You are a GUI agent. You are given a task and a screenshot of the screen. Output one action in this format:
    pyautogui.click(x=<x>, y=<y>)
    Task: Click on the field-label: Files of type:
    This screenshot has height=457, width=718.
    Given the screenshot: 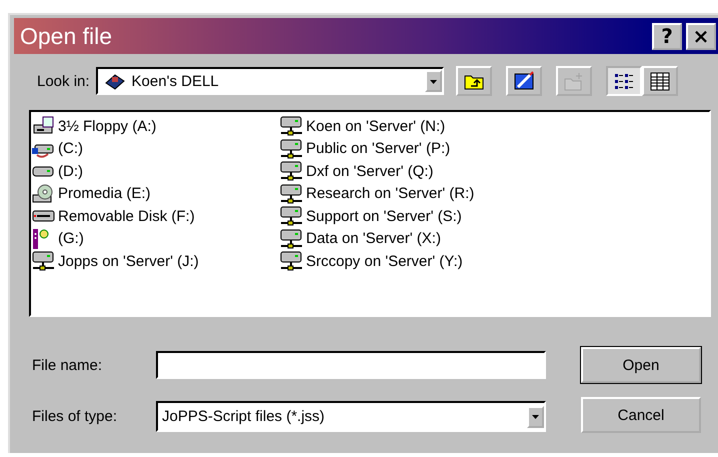 What is the action you would take?
    pyautogui.click(x=75, y=416)
    